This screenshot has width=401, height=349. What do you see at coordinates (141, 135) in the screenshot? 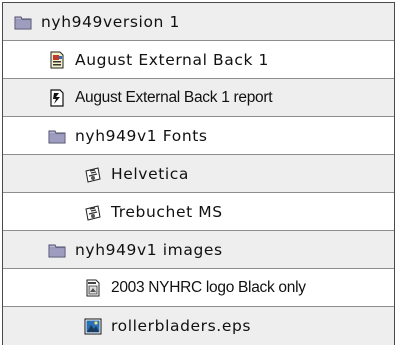
I see `tree-row-label: nyh949v1 Fonts` at bounding box center [141, 135].